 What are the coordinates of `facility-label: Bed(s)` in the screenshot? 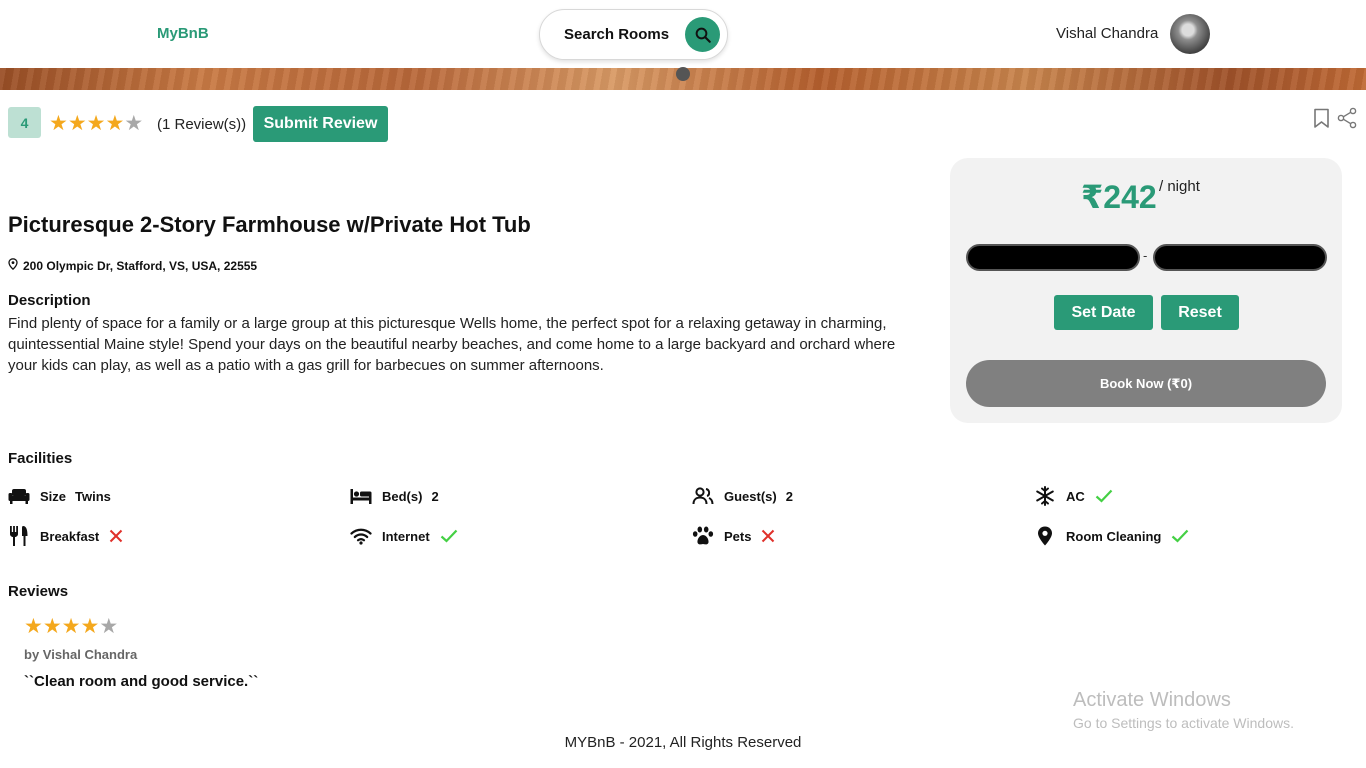 It's located at (402, 496).